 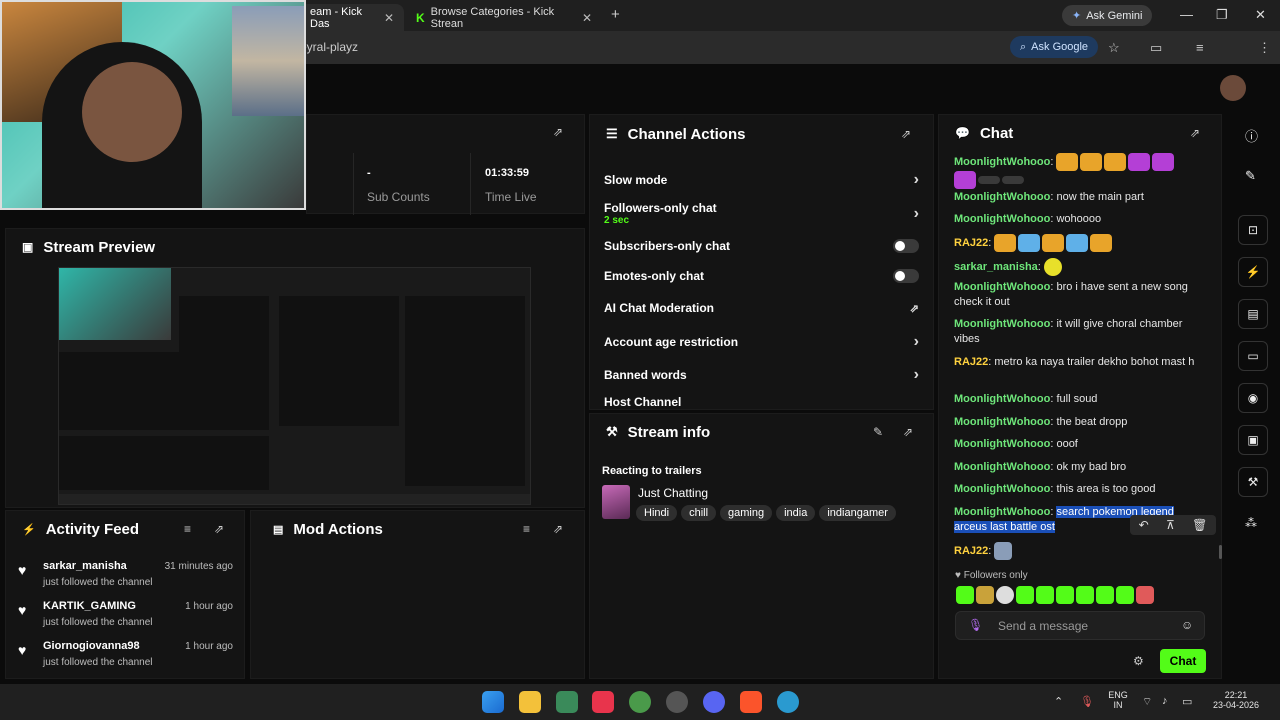 What do you see at coordinates (1236, 705) in the screenshot?
I see `clock-date: 23-04-2026` at bounding box center [1236, 705].